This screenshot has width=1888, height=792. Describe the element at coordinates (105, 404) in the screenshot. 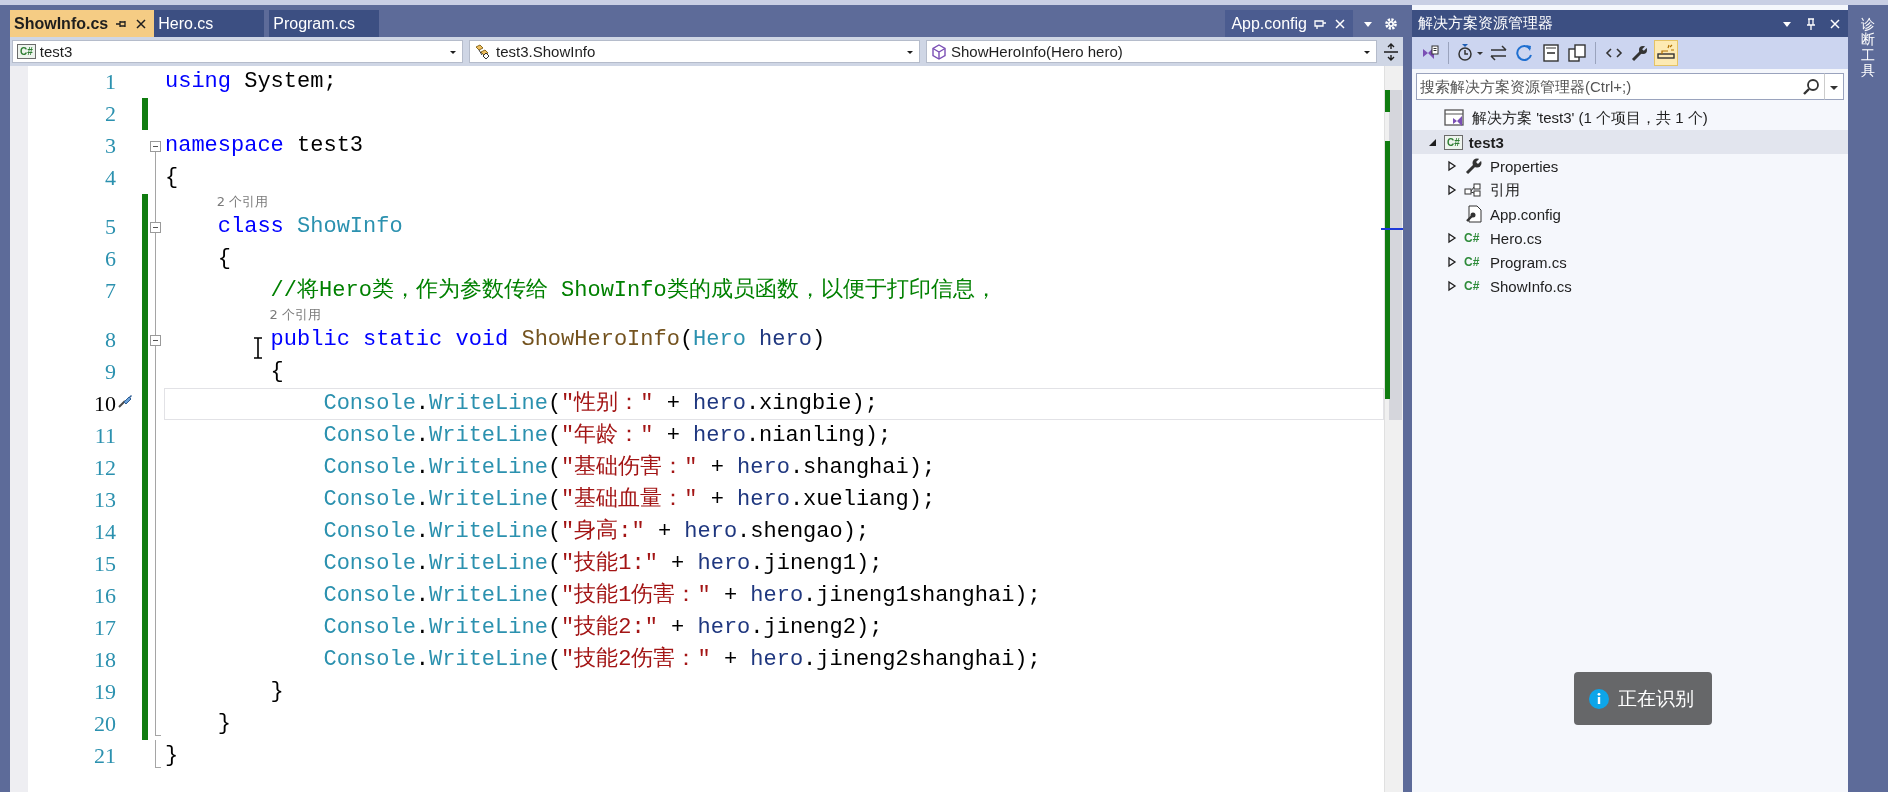

I see `line-number: 10` at that location.